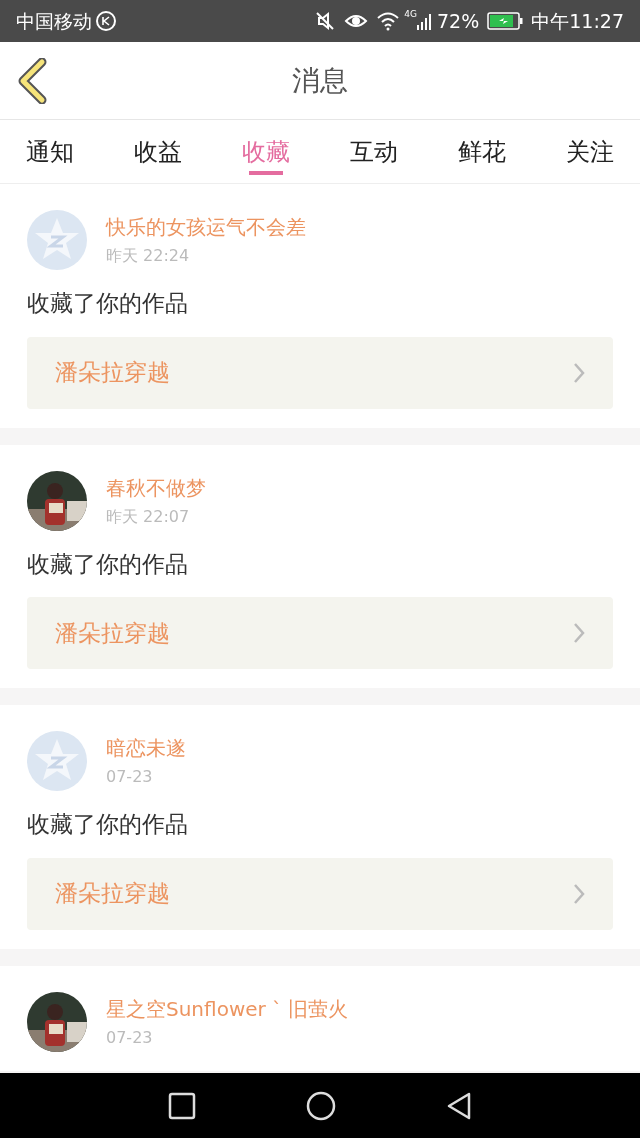 This screenshot has width=640, height=1138. Describe the element at coordinates (182, 1105) in the screenshot. I see `recent-apps-icon` at that location.